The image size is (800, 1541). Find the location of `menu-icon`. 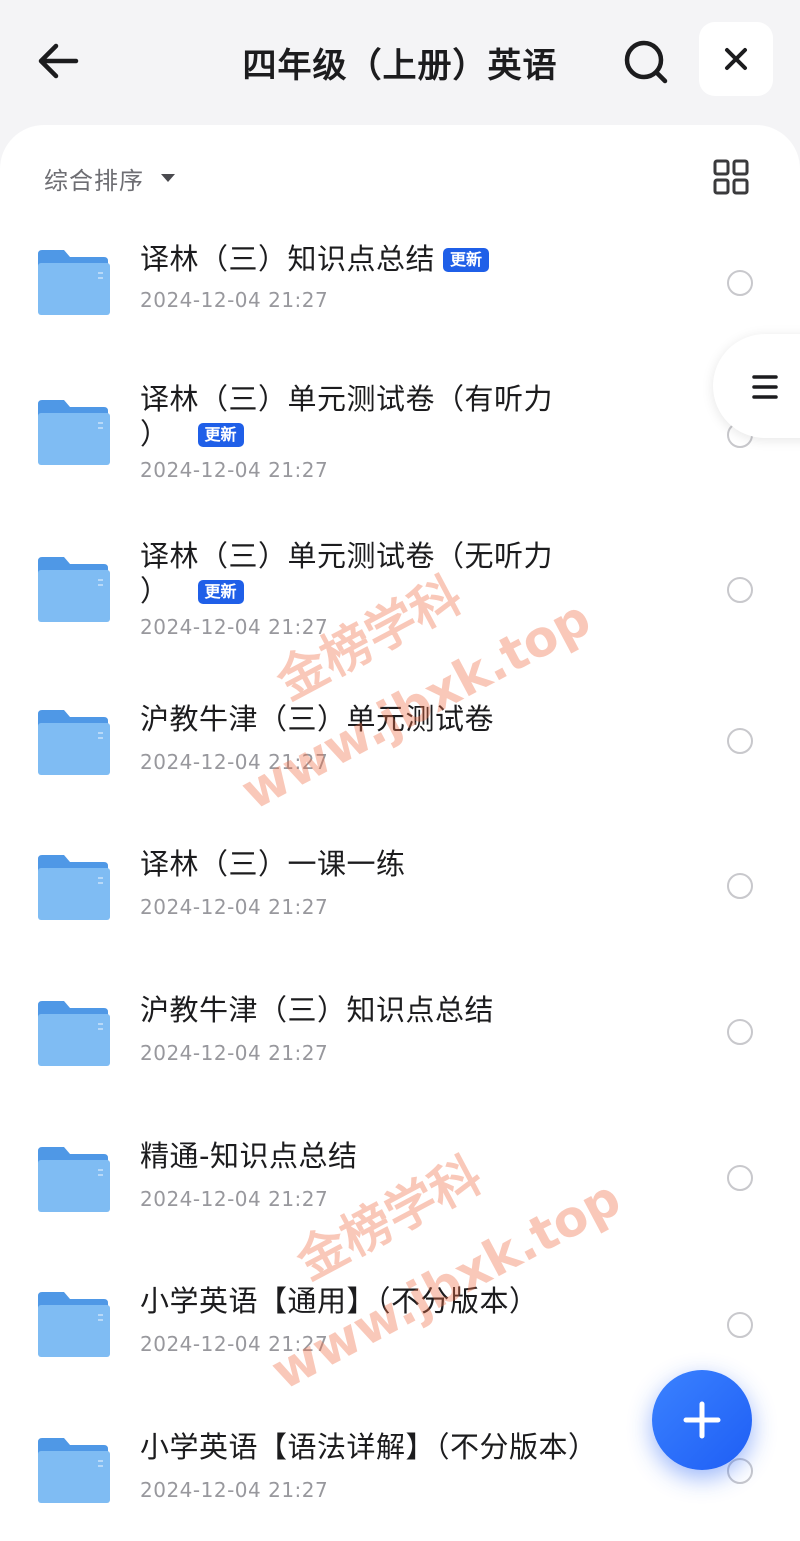

menu-icon is located at coordinates (765, 387).